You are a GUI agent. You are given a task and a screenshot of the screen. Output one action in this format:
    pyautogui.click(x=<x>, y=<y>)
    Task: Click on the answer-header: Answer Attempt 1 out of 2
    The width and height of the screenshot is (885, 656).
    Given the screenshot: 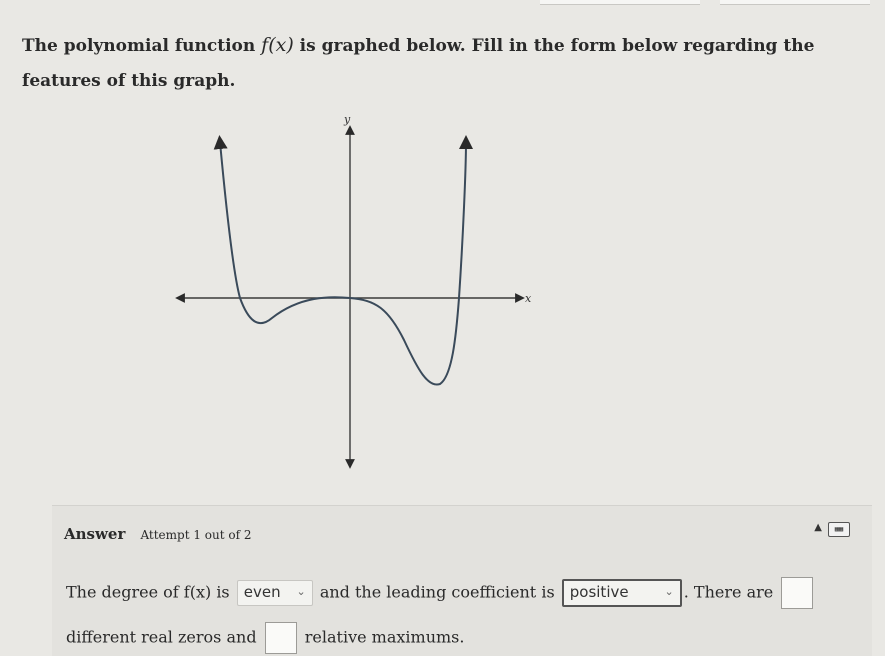 What is the action you would take?
    pyautogui.click(x=158, y=533)
    